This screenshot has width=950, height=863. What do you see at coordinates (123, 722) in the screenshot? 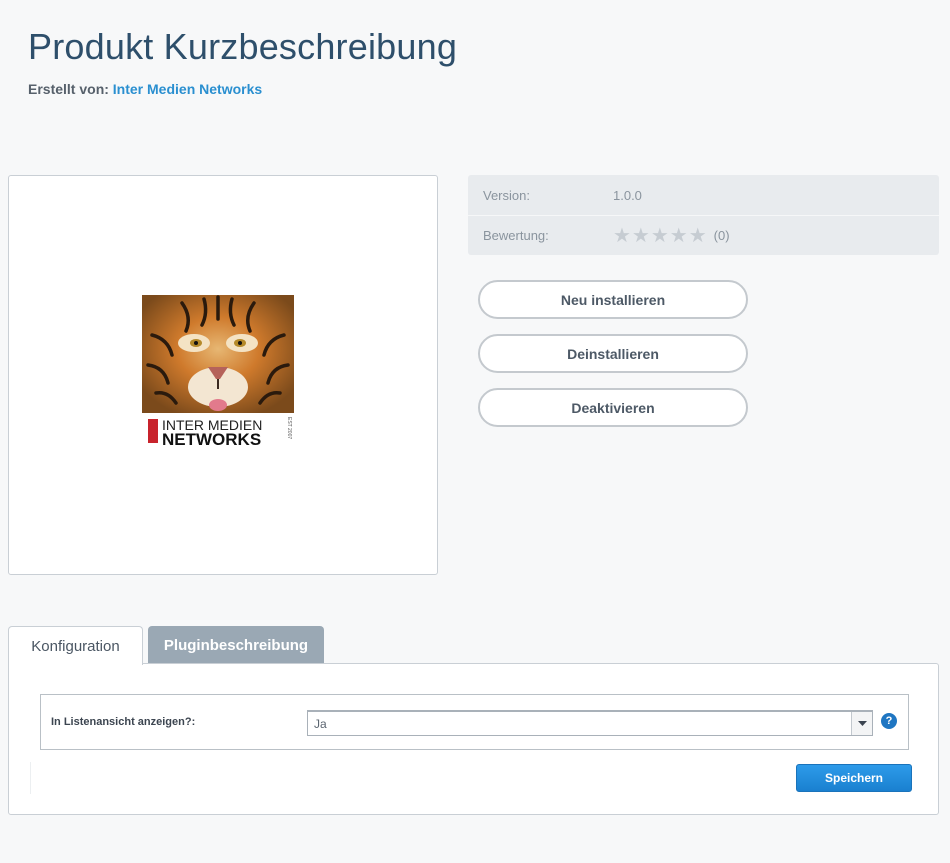
I see `list-view-label: In Listenansicht anzeigen?:` at bounding box center [123, 722].